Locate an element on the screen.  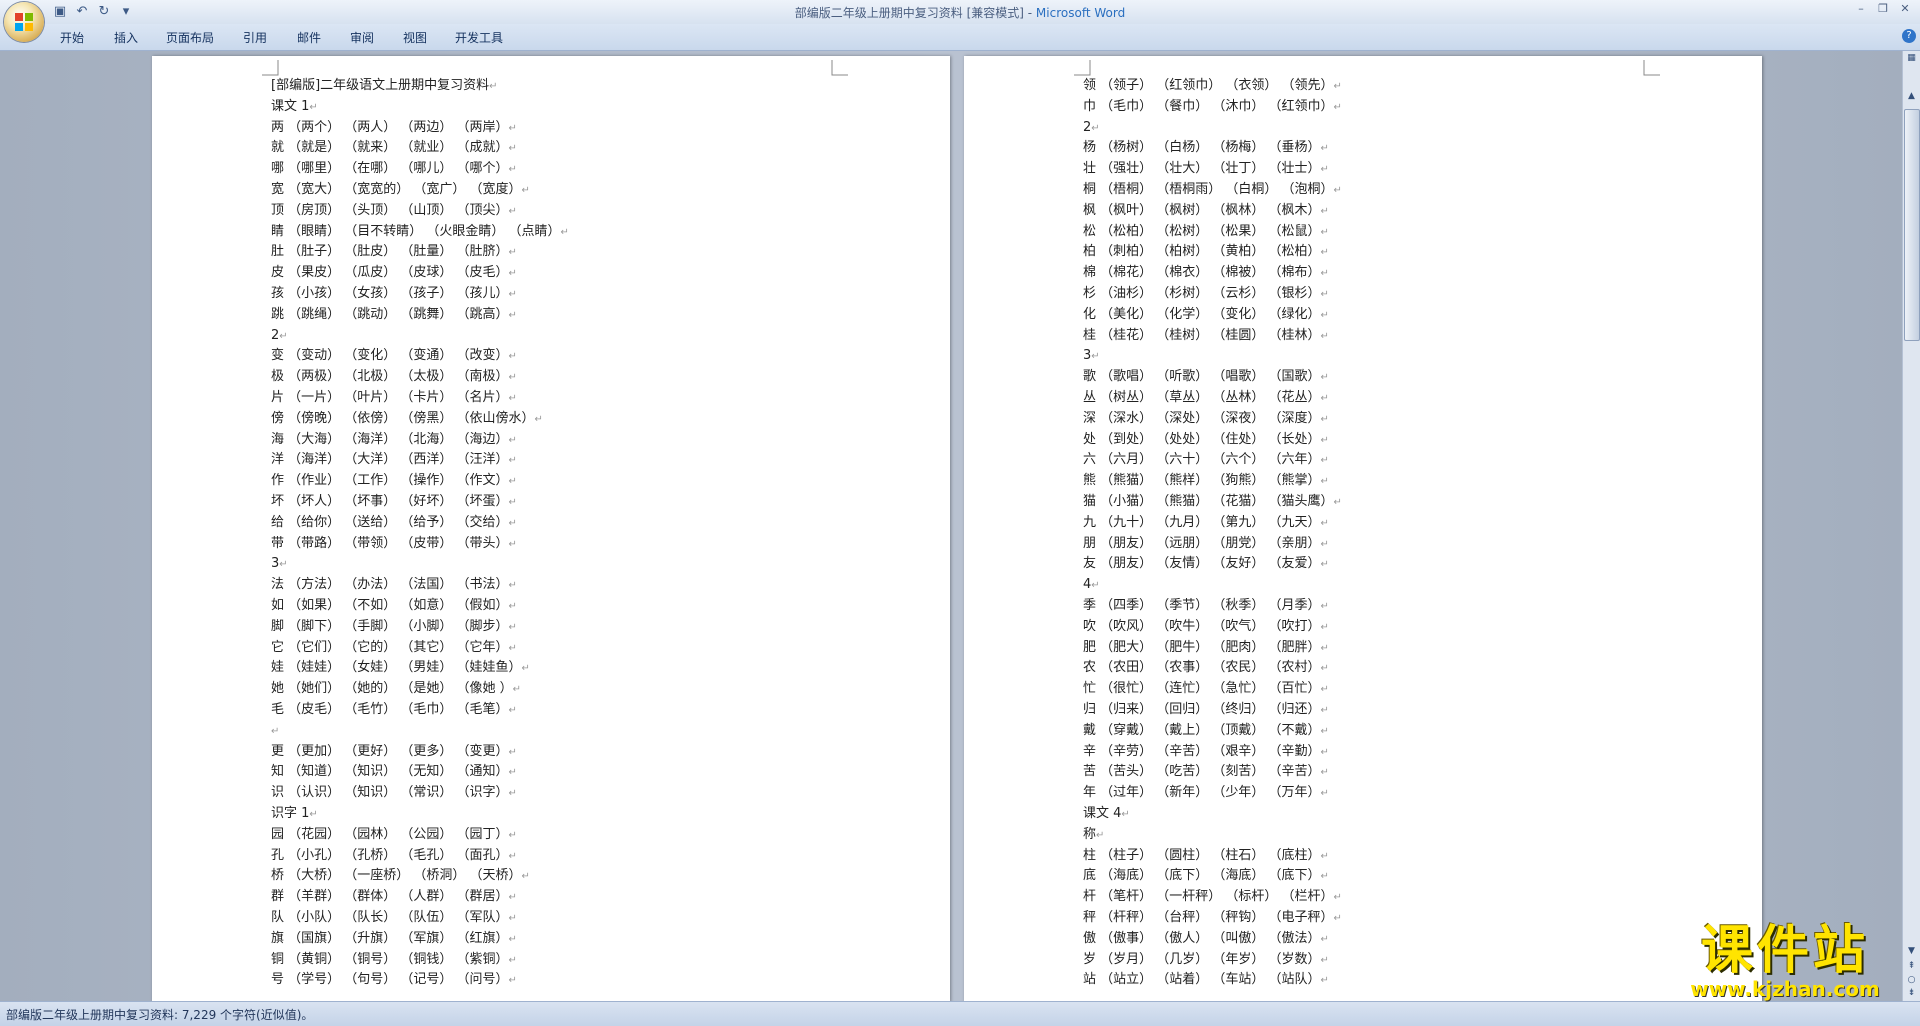
minimize-icon: – is located at coordinates (1861, 9).